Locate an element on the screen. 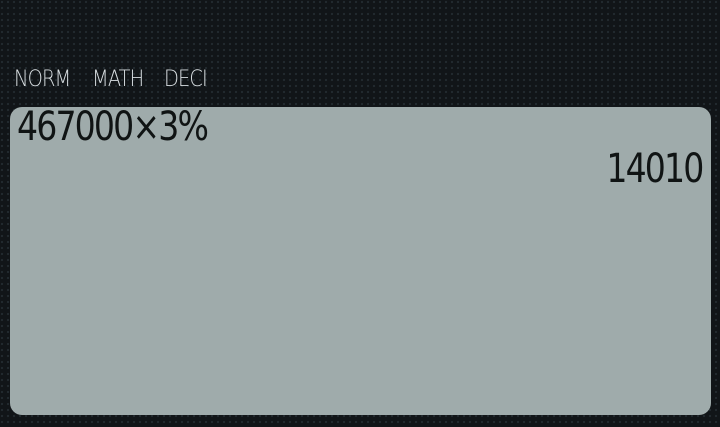 The image size is (720, 427). status-math: MATH is located at coordinates (118, 79).